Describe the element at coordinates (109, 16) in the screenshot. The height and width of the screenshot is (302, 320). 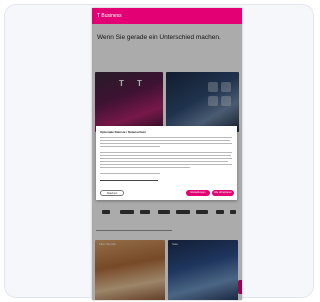
I see `app-title: T Business` at that location.